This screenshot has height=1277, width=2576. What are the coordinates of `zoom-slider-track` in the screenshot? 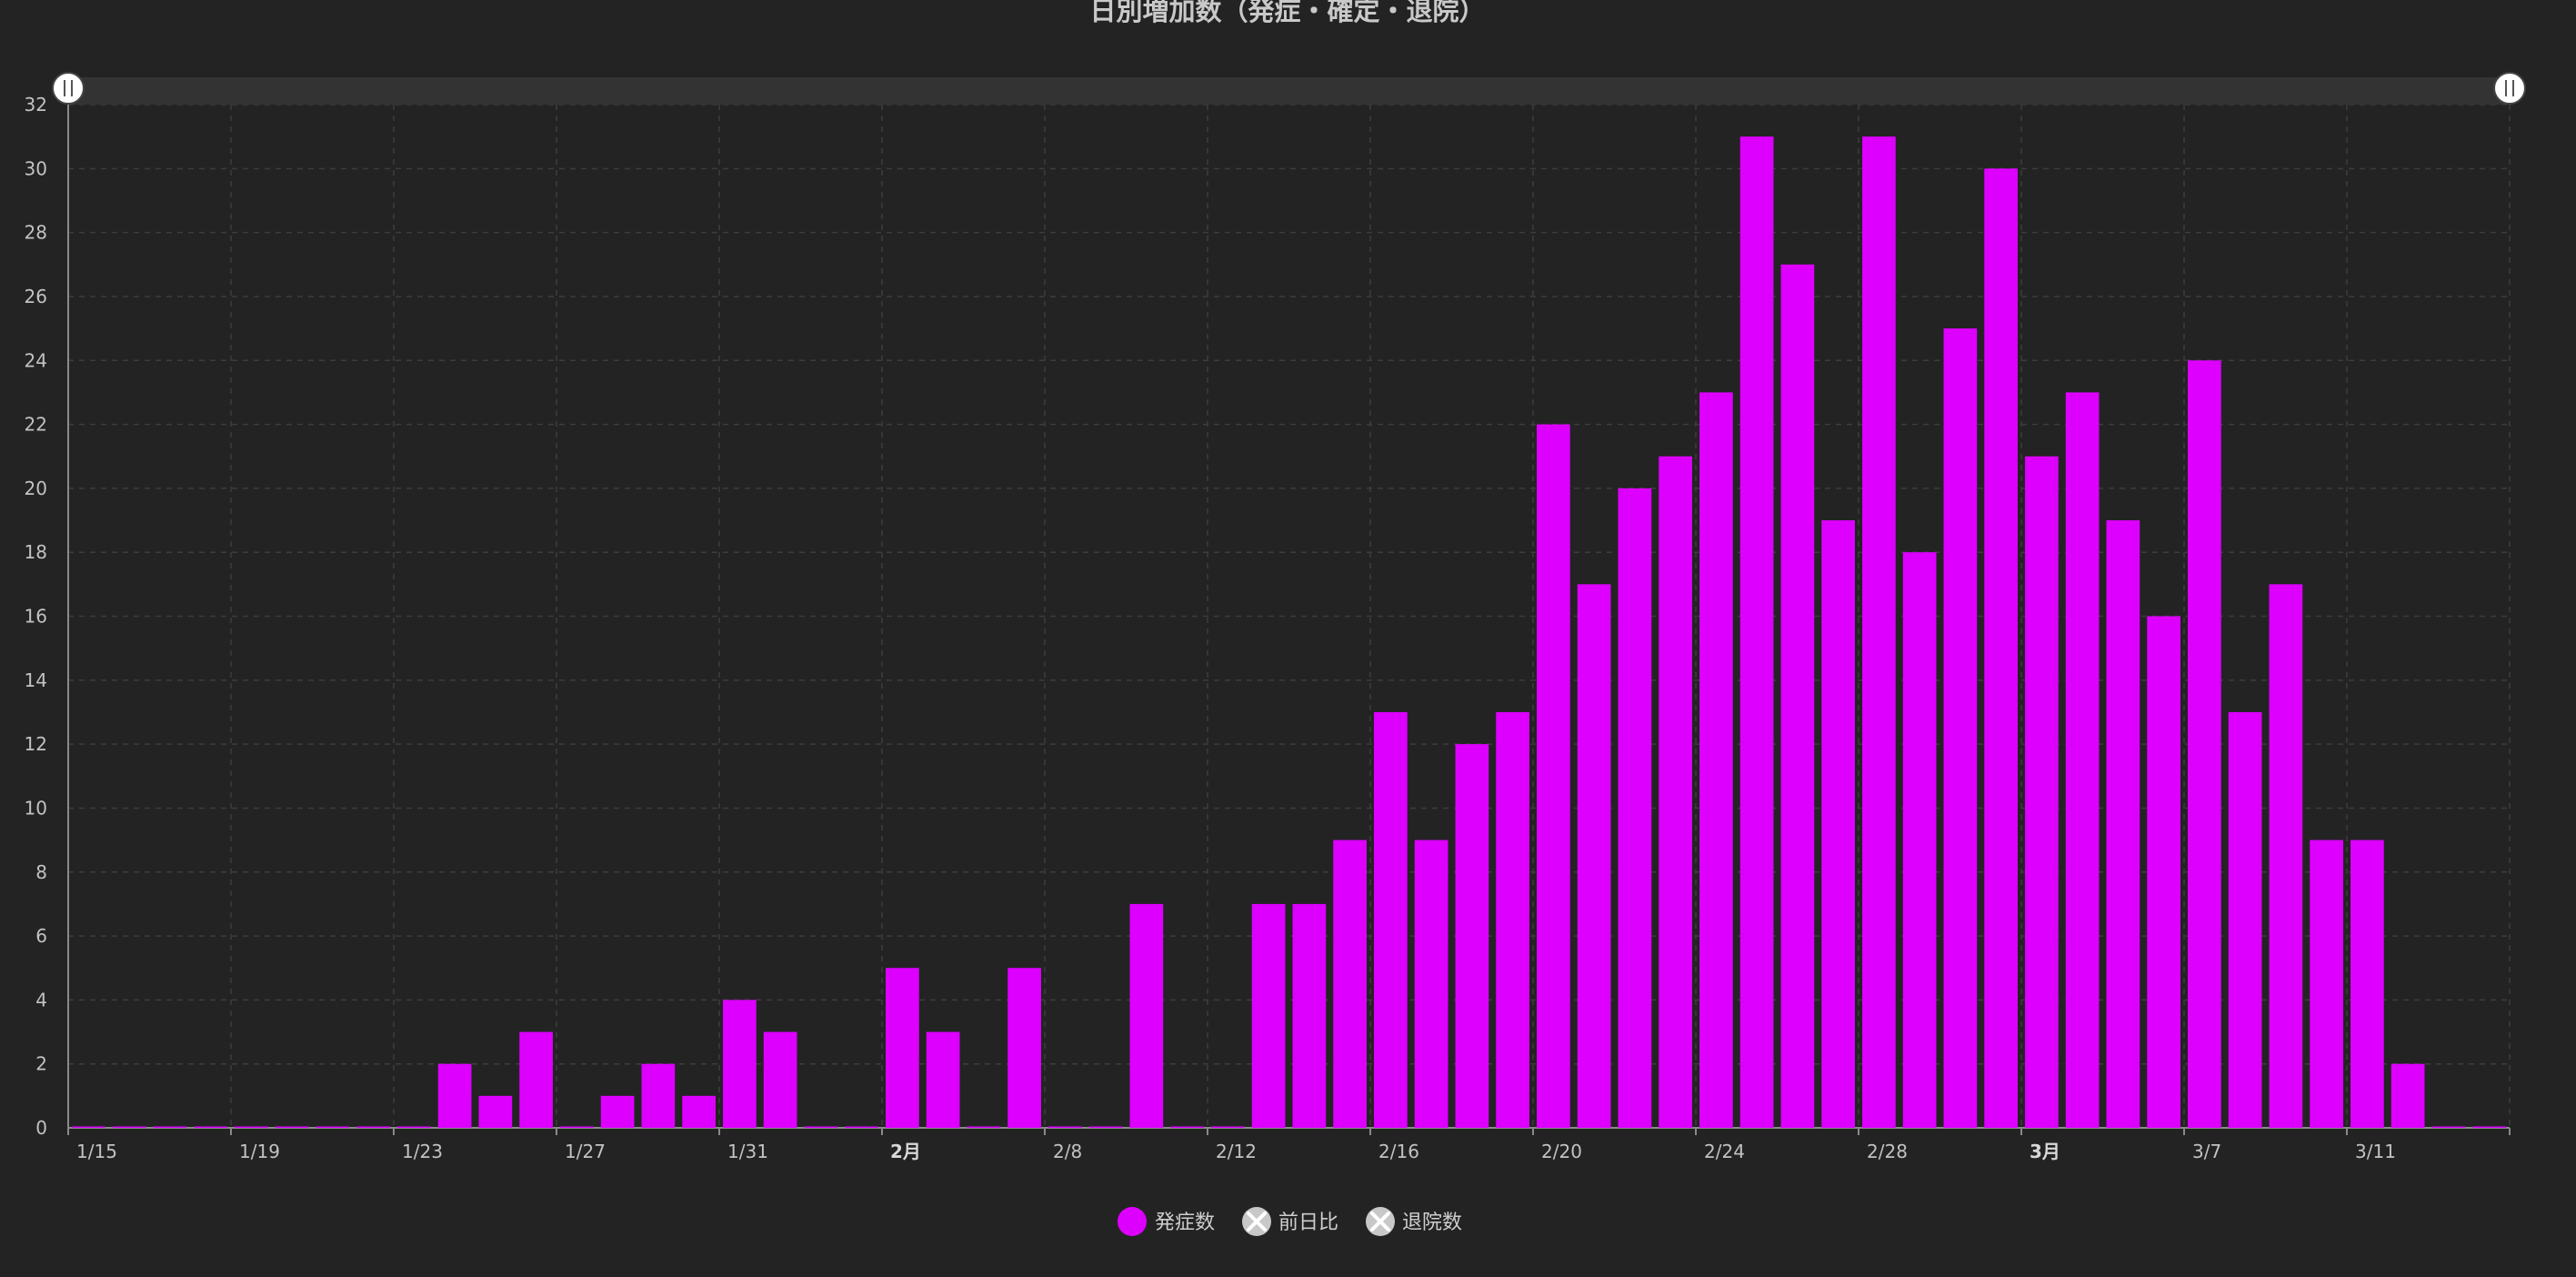 It's located at (1289, 91).